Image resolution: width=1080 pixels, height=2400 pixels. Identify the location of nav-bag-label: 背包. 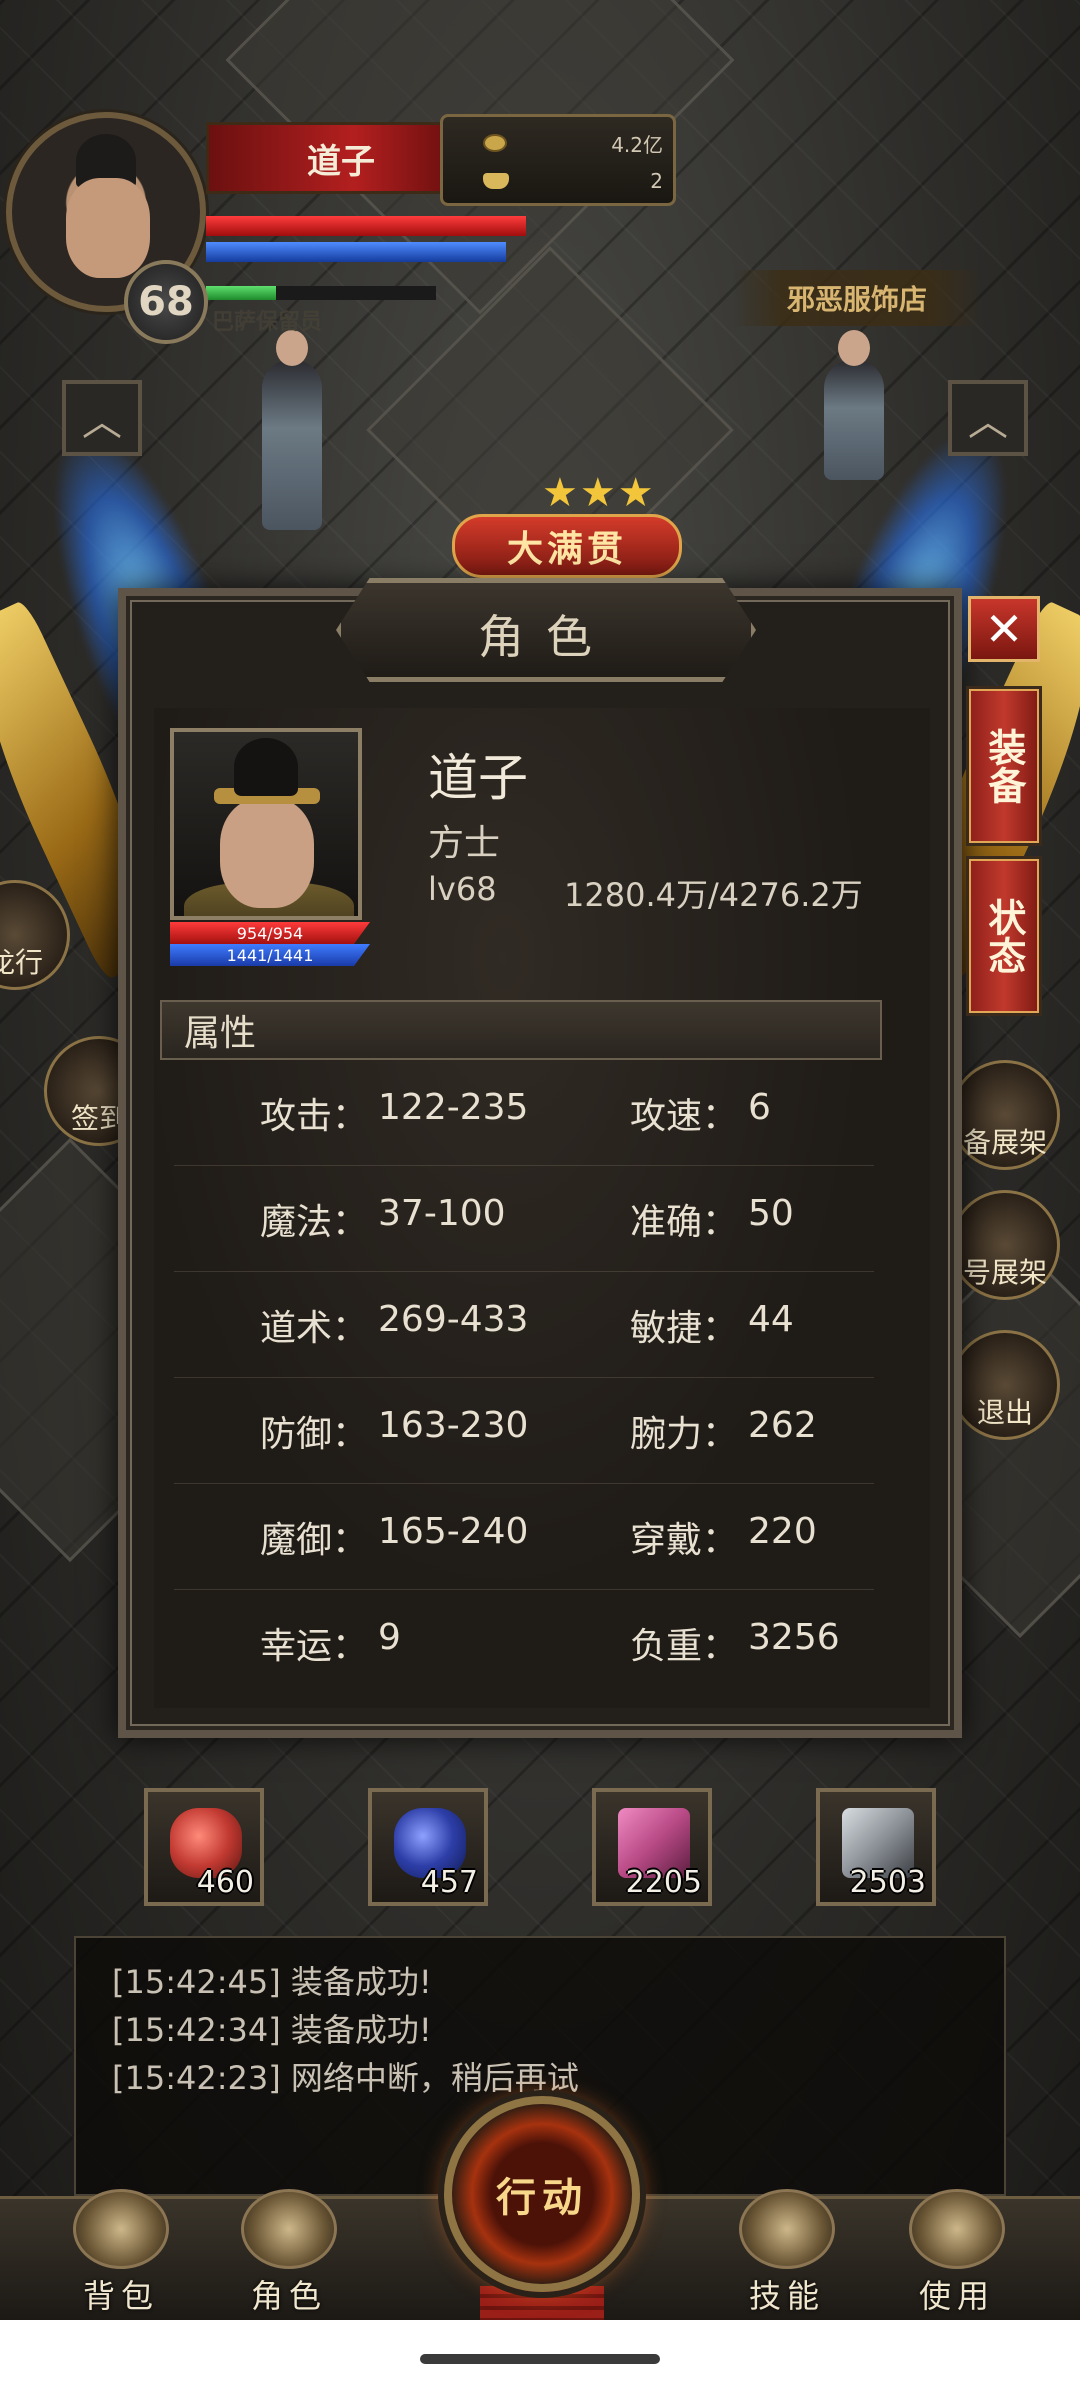
(120, 2296).